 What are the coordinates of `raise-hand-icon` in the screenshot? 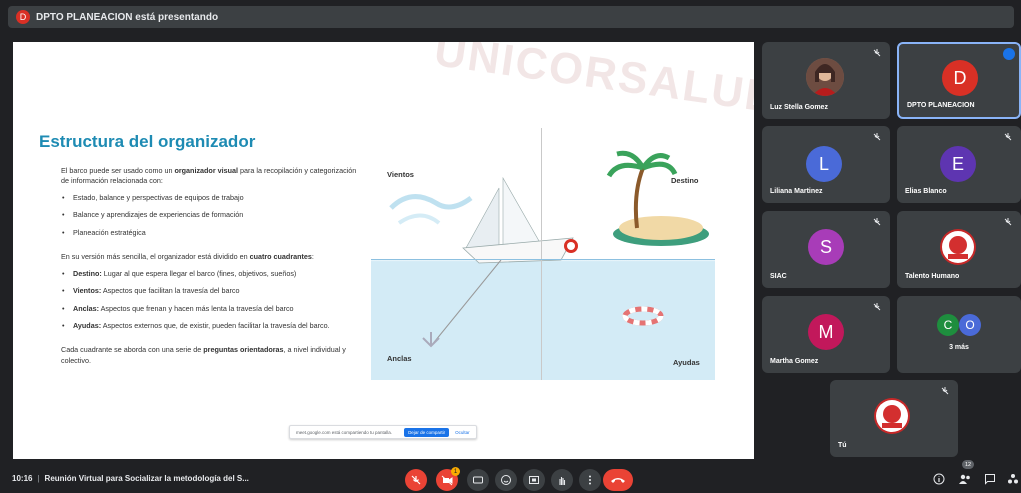 It's located at (562, 481).